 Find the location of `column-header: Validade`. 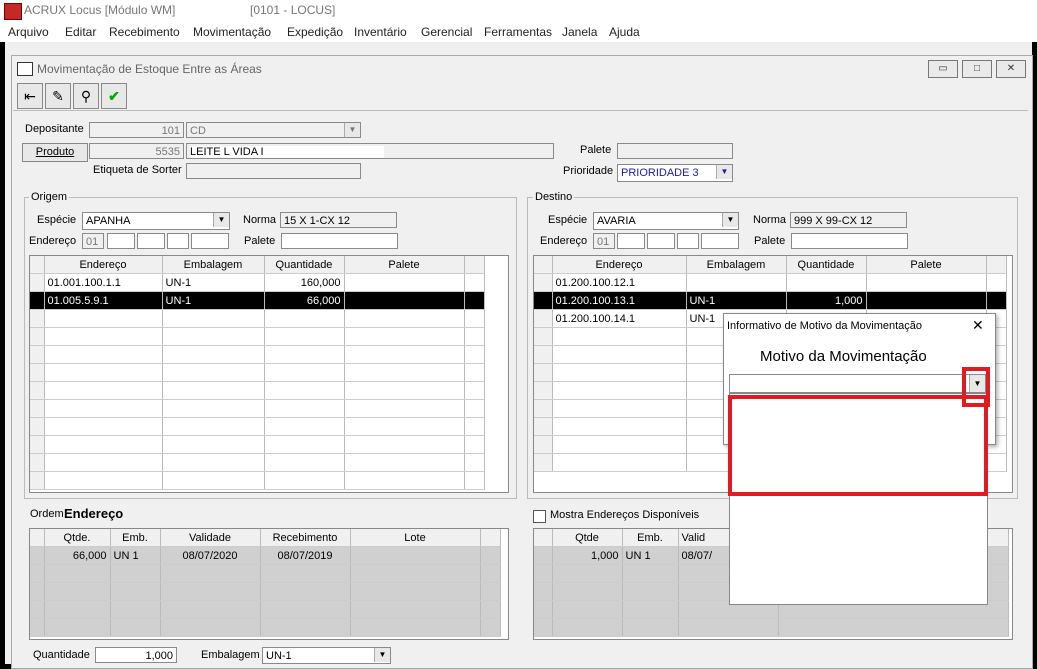

column-header: Validade is located at coordinates (210, 538).